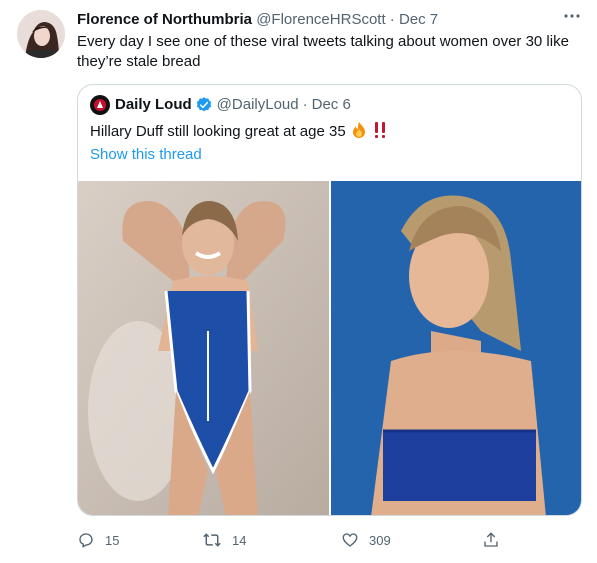 This screenshot has width=597, height=563. Describe the element at coordinates (112, 540) in the screenshot. I see `reply-count: 15` at that location.